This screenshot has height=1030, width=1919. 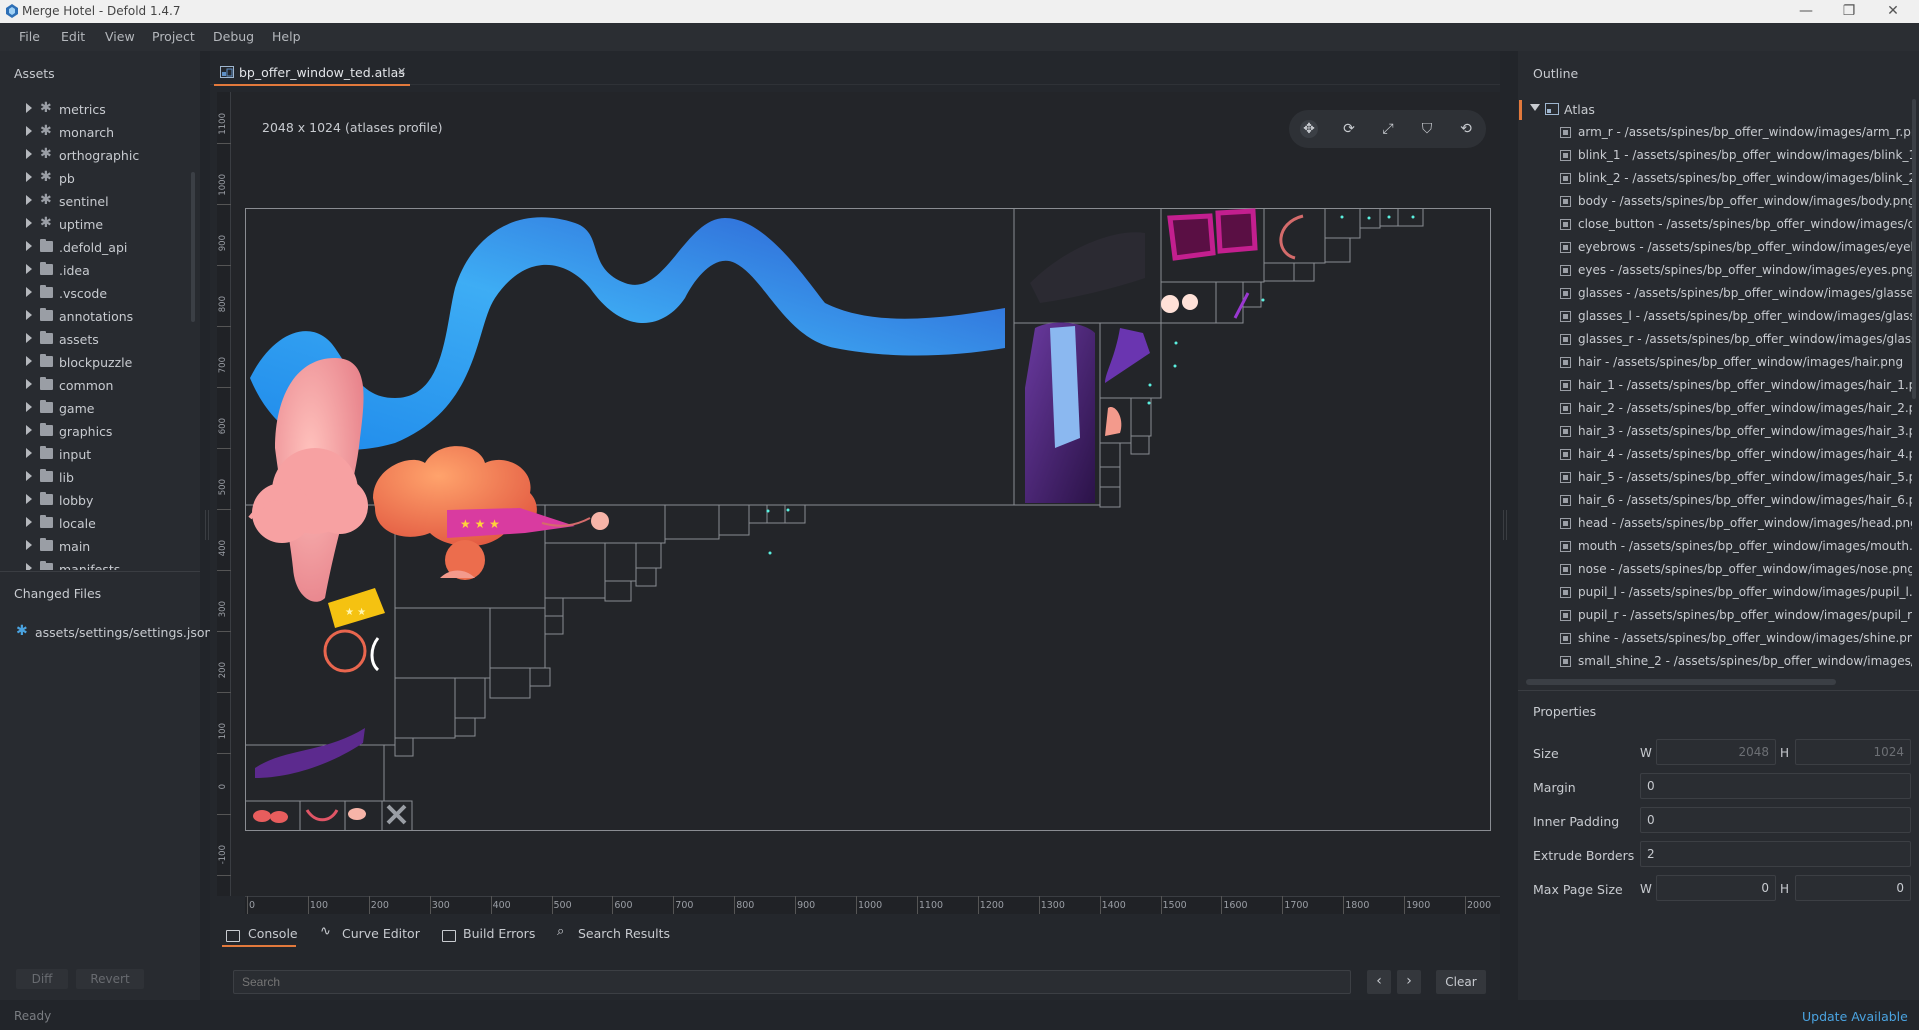 I want to click on tree-item-blockpuzzle: blockpuzzle, so click(x=95, y=362).